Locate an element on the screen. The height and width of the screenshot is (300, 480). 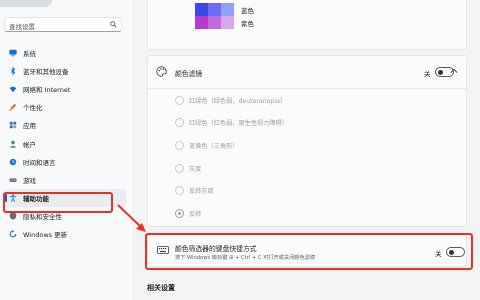
related-settings-heading: 相关设置 is located at coordinates (161, 288).